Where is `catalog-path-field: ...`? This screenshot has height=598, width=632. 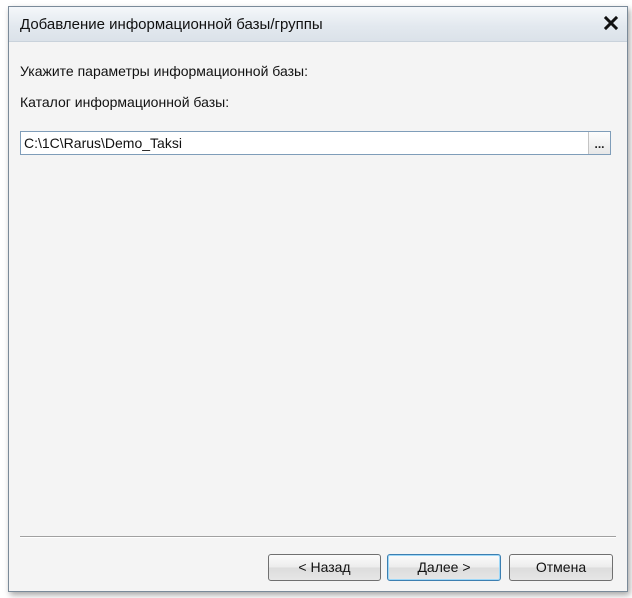 catalog-path-field: ... is located at coordinates (315, 143).